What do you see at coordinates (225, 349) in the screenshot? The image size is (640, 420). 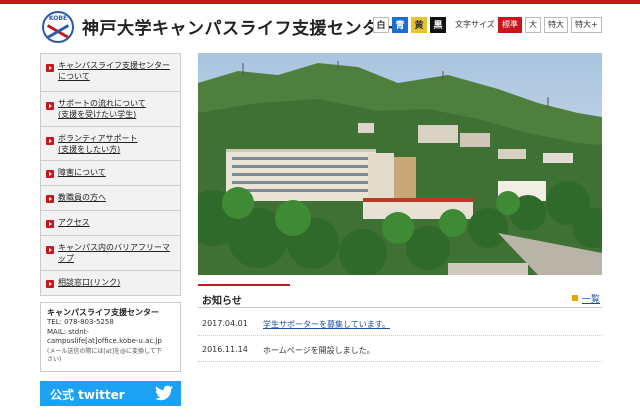 I see `news-date: 2016.11.14` at bounding box center [225, 349].